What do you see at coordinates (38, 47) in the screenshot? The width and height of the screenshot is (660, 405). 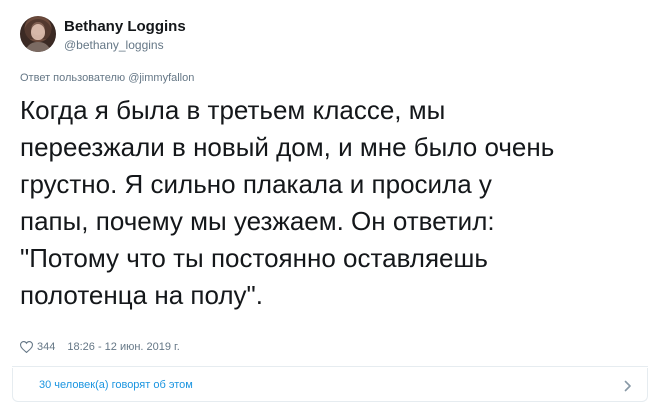 I see `avatar-shirt` at bounding box center [38, 47].